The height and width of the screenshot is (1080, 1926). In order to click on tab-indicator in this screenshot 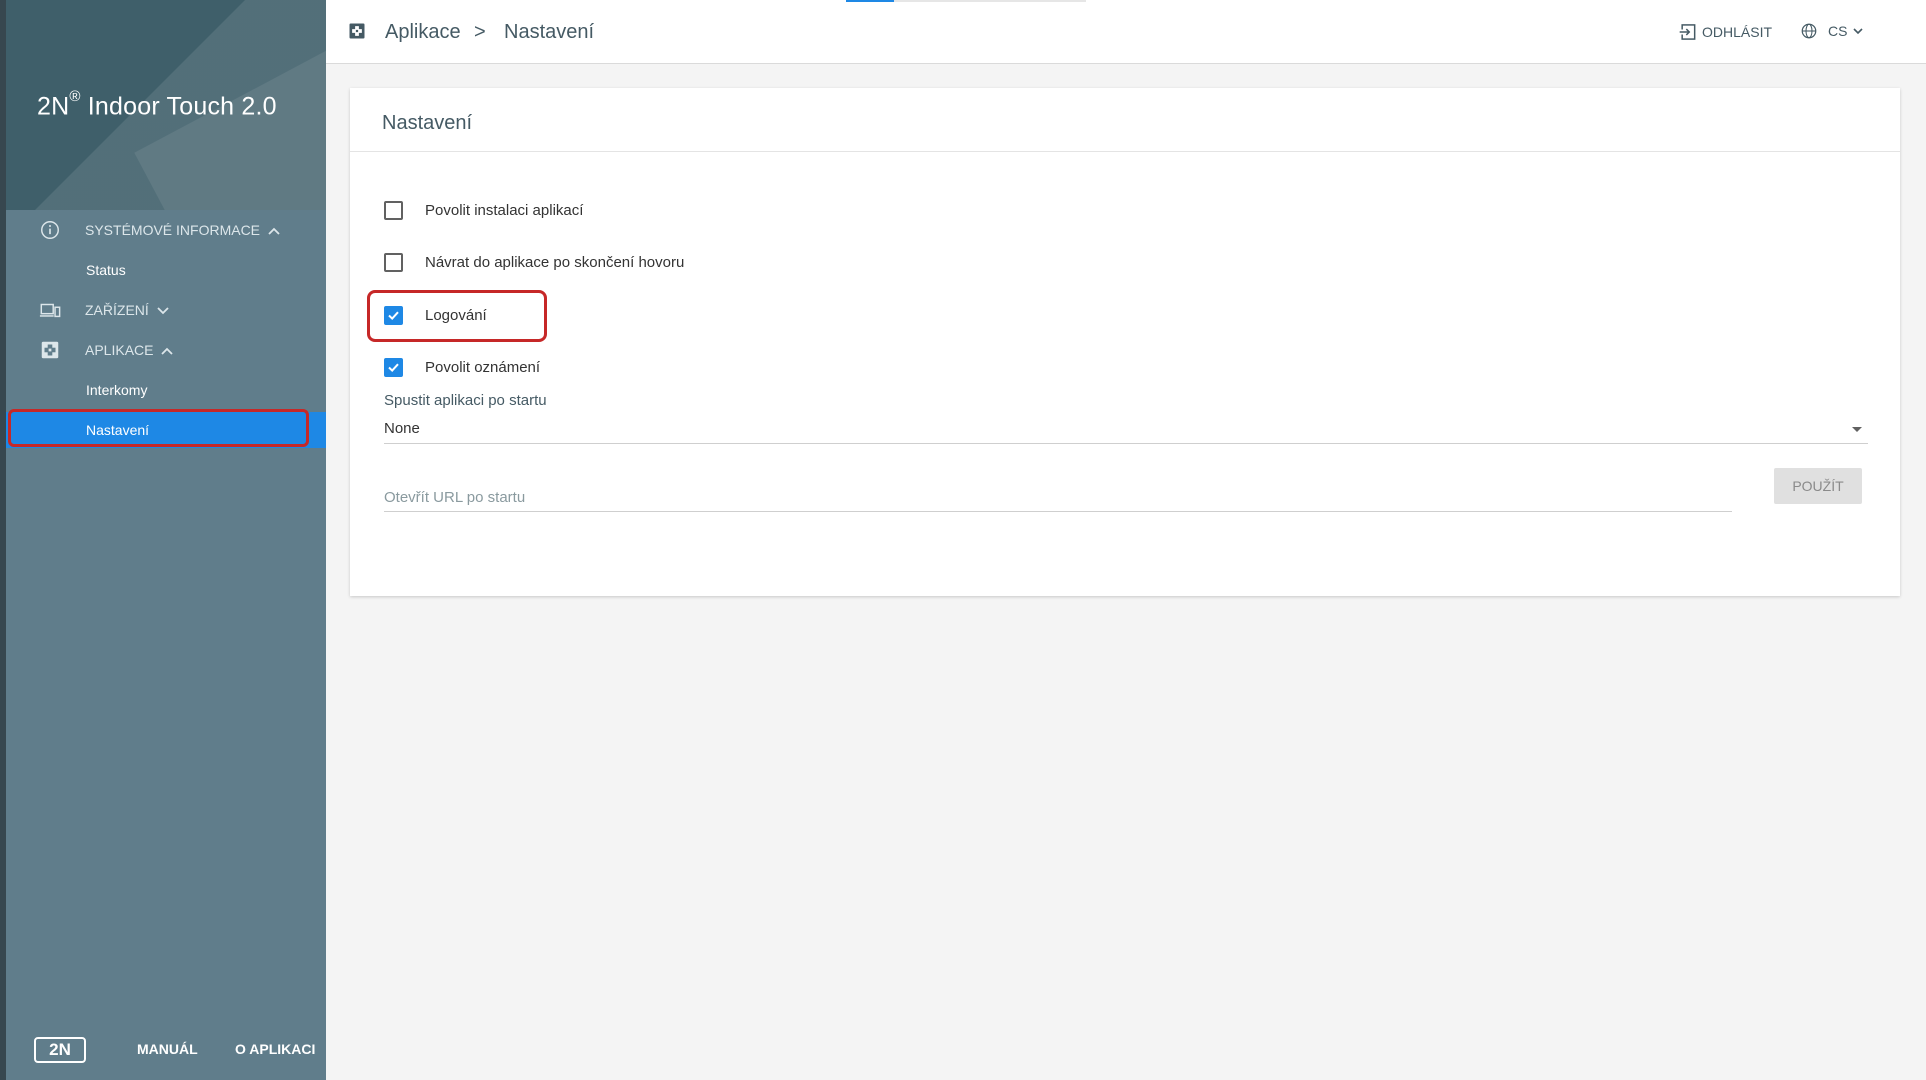, I will do `click(870, 1)`.